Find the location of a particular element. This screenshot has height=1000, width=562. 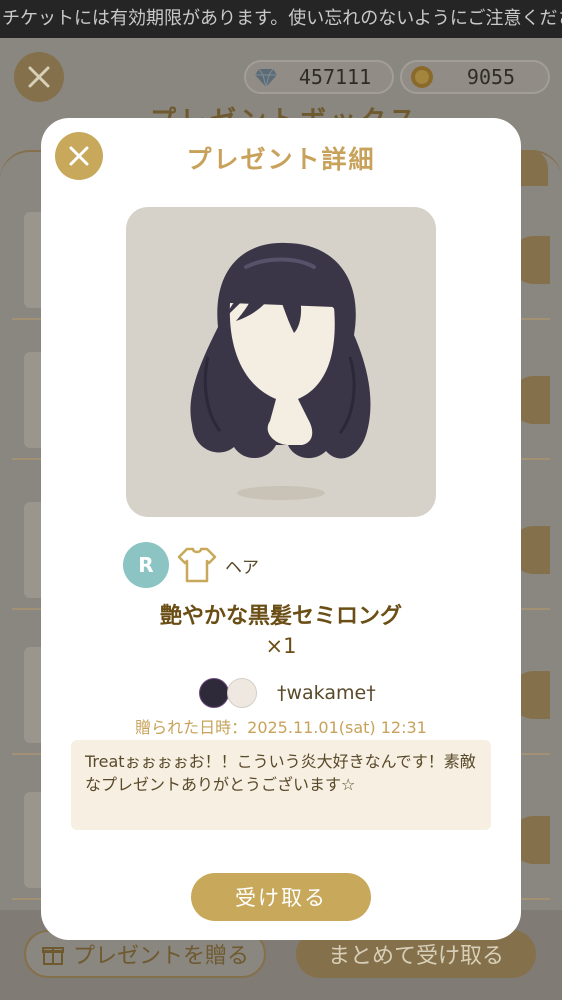

clothing-category-icon is located at coordinates (197, 565).